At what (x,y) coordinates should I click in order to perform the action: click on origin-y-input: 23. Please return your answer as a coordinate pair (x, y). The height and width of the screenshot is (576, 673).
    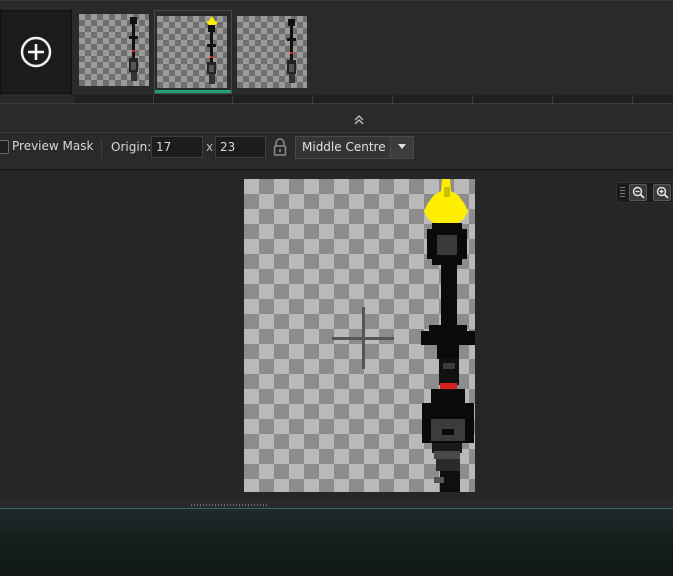
    Looking at the image, I should click on (240, 147).